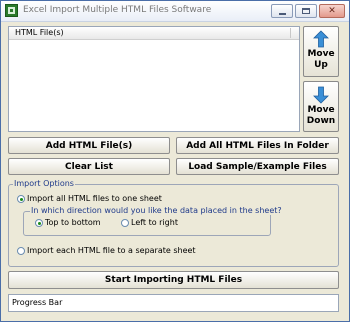 The height and width of the screenshot is (322, 350). Describe the element at coordinates (89, 166) in the screenshot. I see `clear-list-button: Clear List` at that location.